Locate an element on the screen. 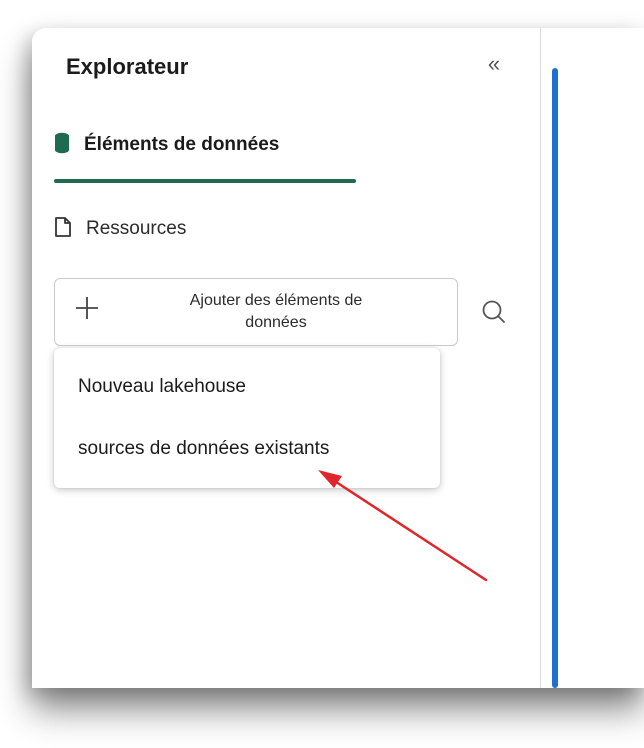 This screenshot has width=644, height=748. collapse-icon: « is located at coordinates (494, 64).